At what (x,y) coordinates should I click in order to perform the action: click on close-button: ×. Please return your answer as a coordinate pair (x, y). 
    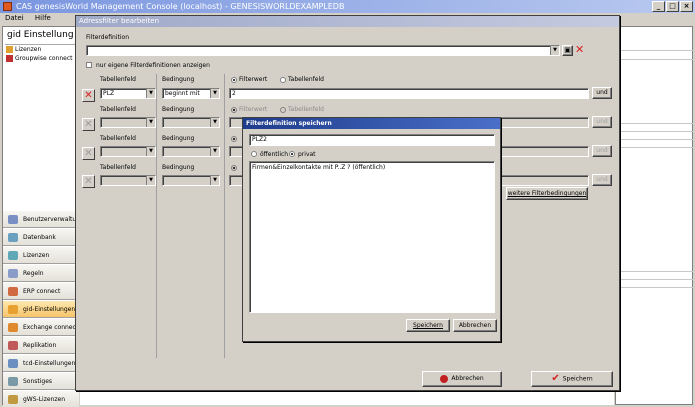
    Looking at the image, I should click on (686, 6).